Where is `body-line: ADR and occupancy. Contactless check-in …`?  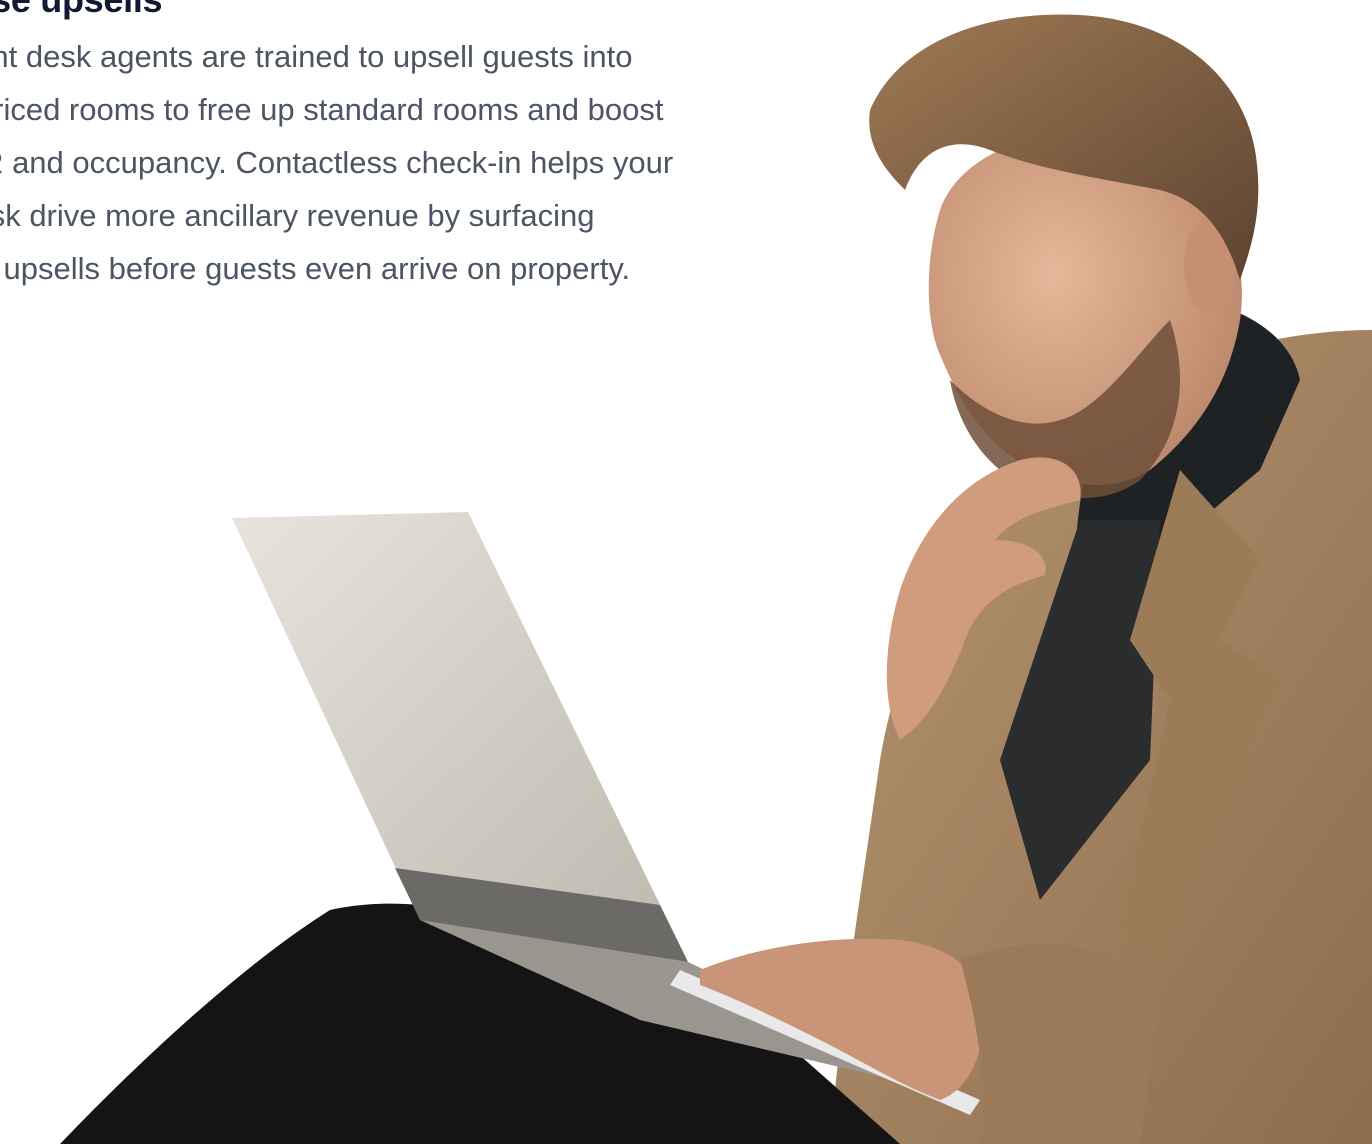 body-line: ADR and occupancy. Contactless check-in … is located at coordinates (337, 162).